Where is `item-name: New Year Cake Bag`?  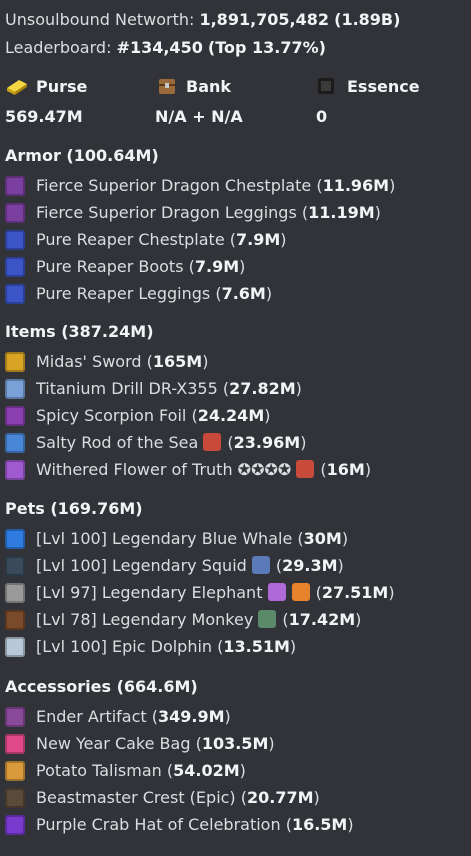 item-name: New Year Cake Bag is located at coordinates (116, 743).